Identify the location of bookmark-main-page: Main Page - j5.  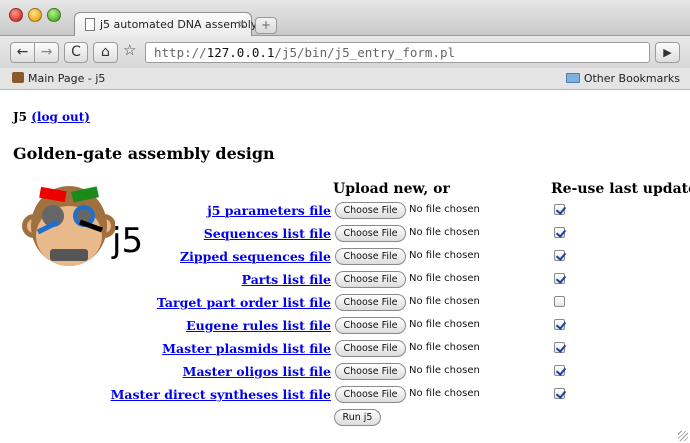
(58, 78).